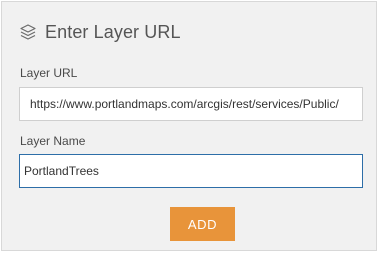 Image resolution: width=379 pixels, height=253 pixels. Describe the element at coordinates (191, 171) in the screenshot. I see `layer-name-input` at that location.